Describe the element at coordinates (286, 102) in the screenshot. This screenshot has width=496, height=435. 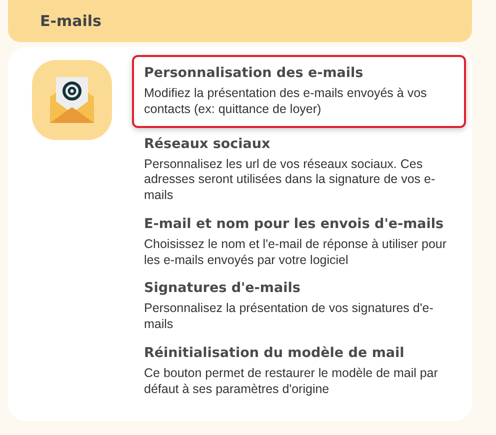
I see `item-description: Modifiez la présentation des e-mails envoyés à vos contacts (ex: quittance de loyer)` at that location.